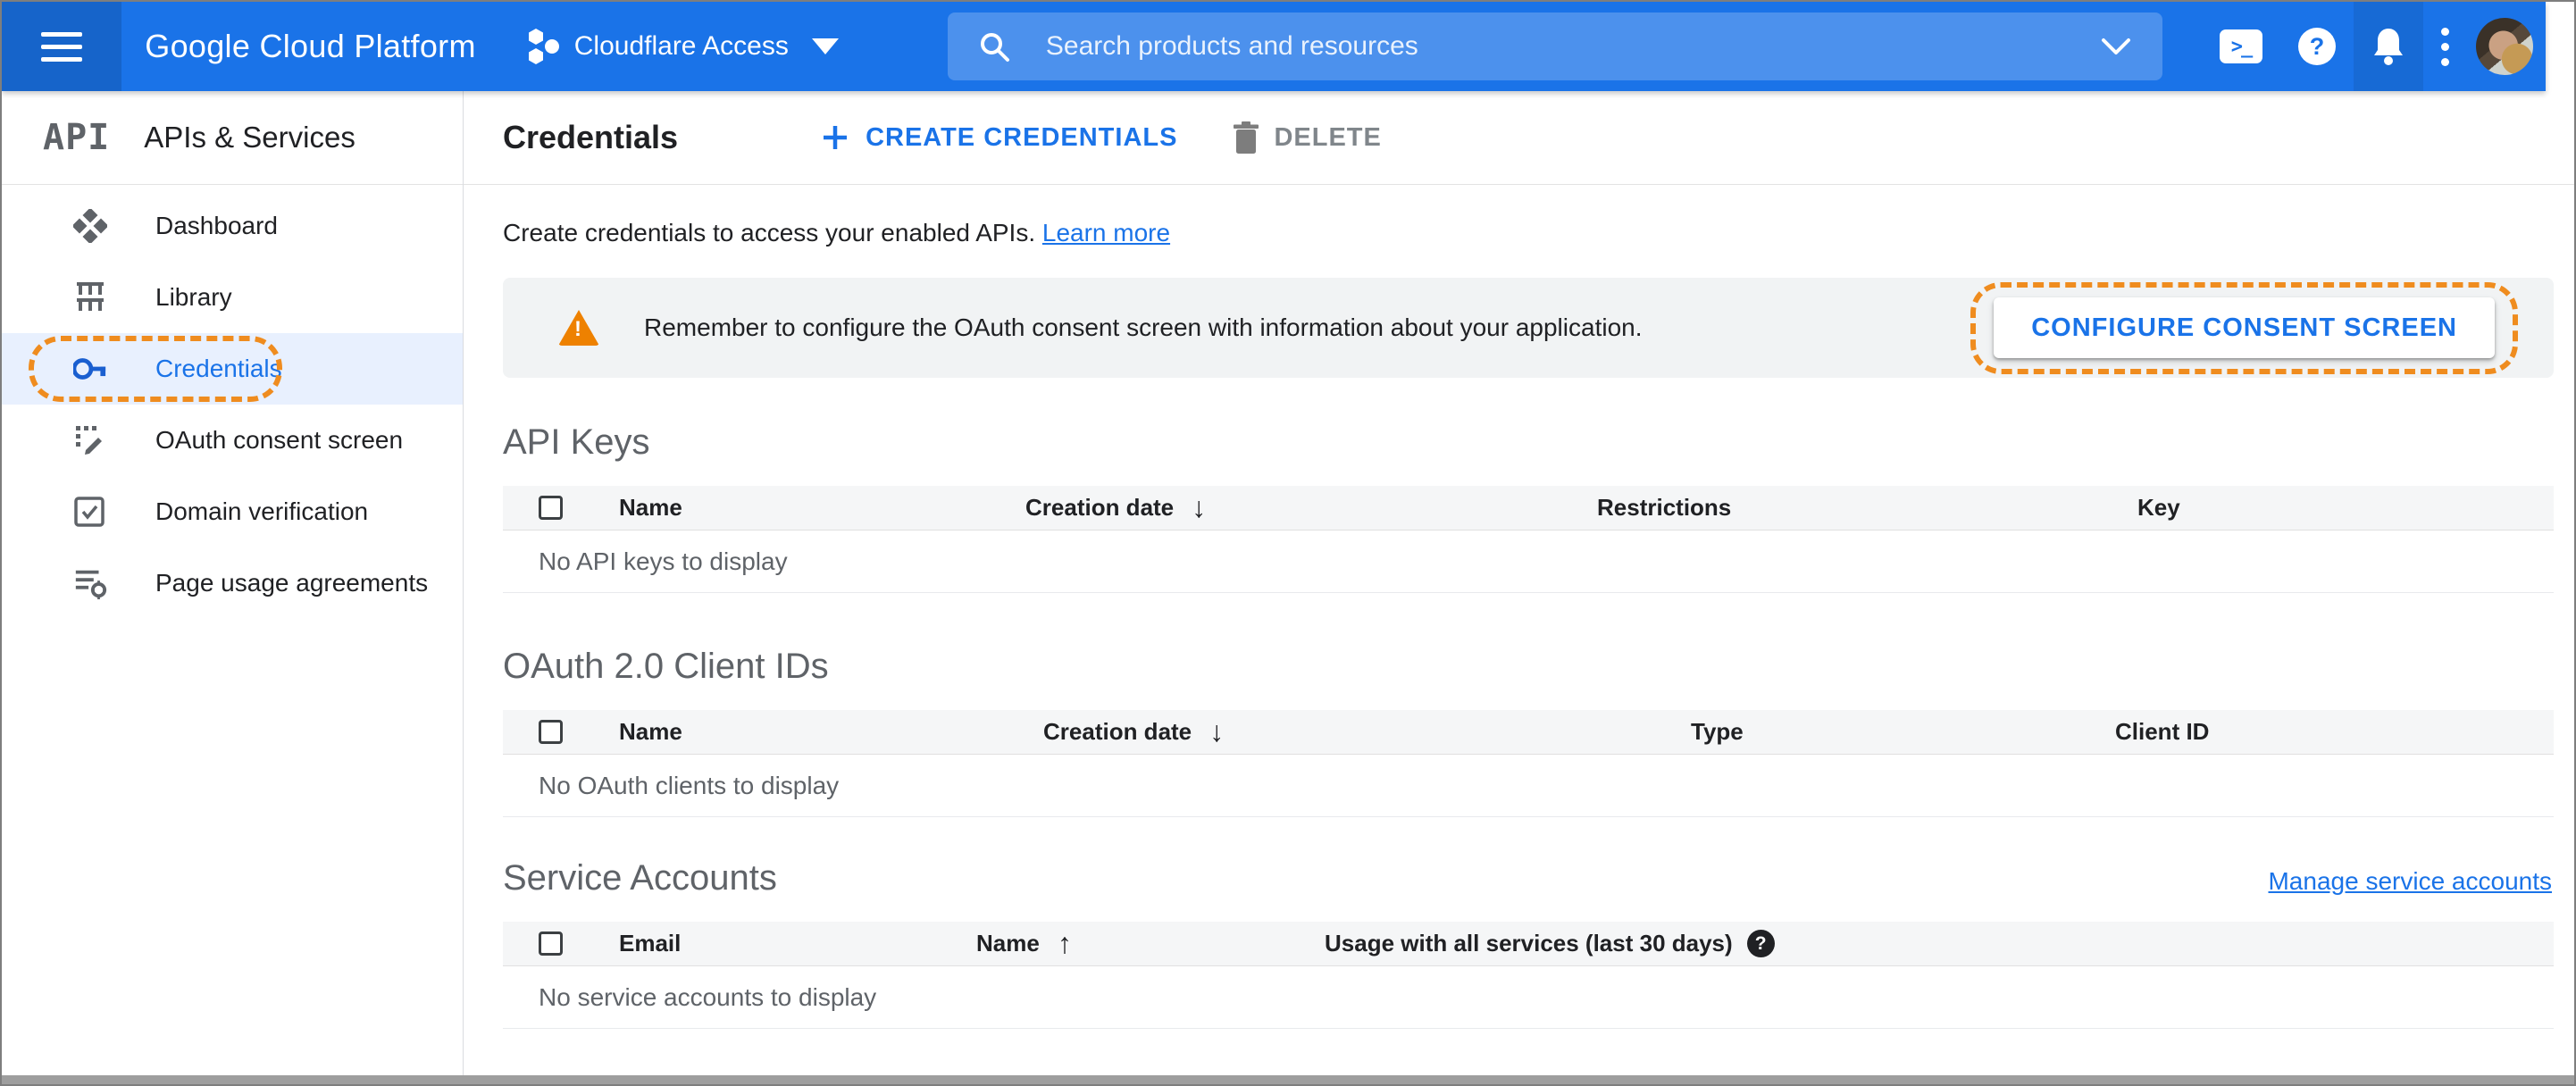 The height and width of the screenshot is (1086, 2576). I want to click on notifications-button, so click(2388, 46).